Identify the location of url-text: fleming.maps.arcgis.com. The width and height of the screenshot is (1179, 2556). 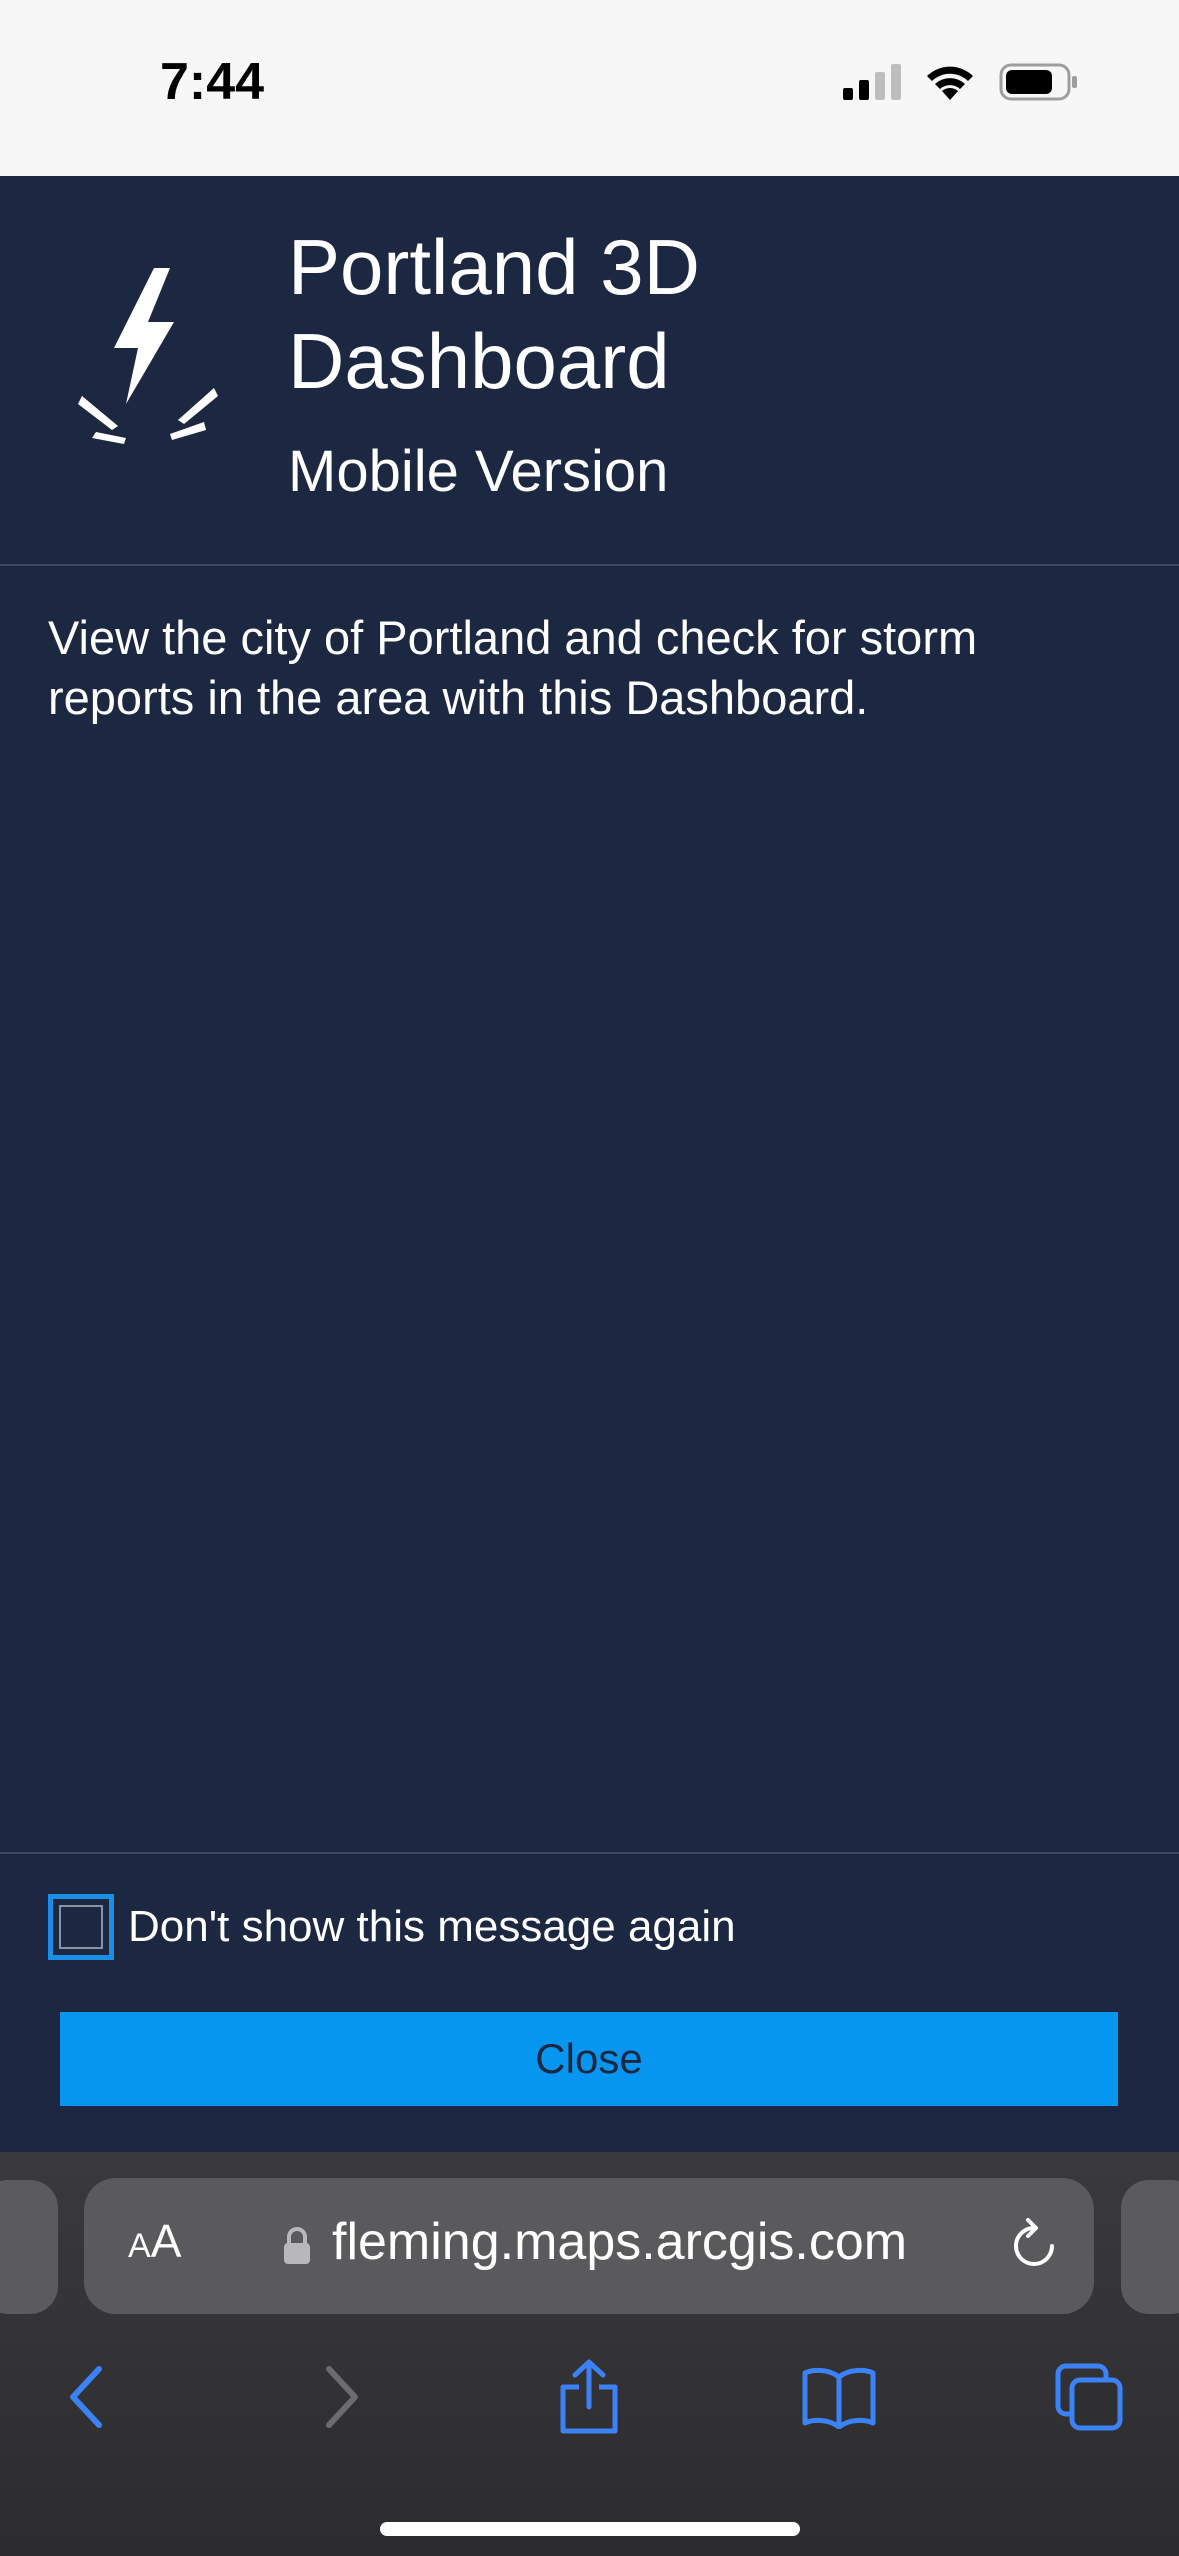
(619, 2242).